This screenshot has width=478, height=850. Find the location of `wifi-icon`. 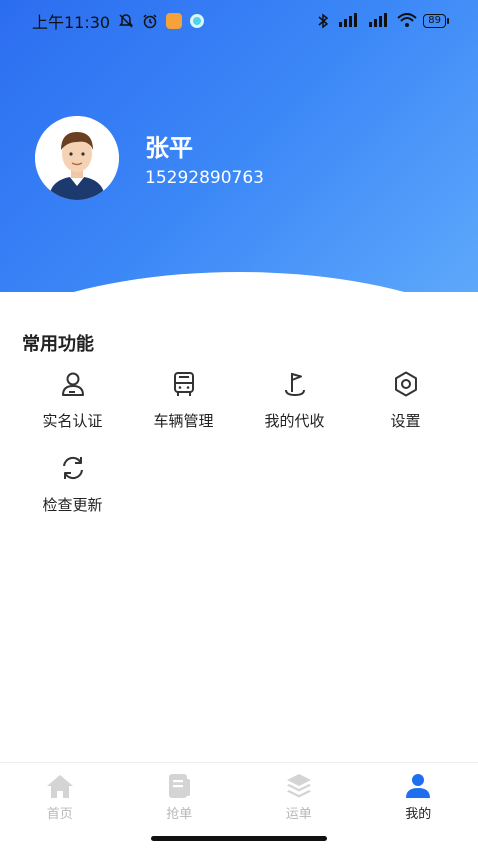

wifi-icon is located at coordinates (407, 21).